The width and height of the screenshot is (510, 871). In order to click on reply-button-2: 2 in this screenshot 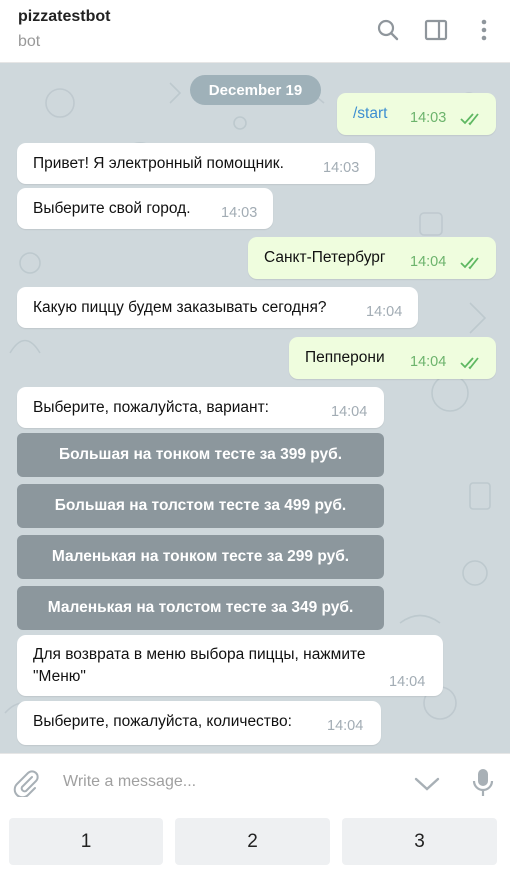, I will do `click(252, 841)`.